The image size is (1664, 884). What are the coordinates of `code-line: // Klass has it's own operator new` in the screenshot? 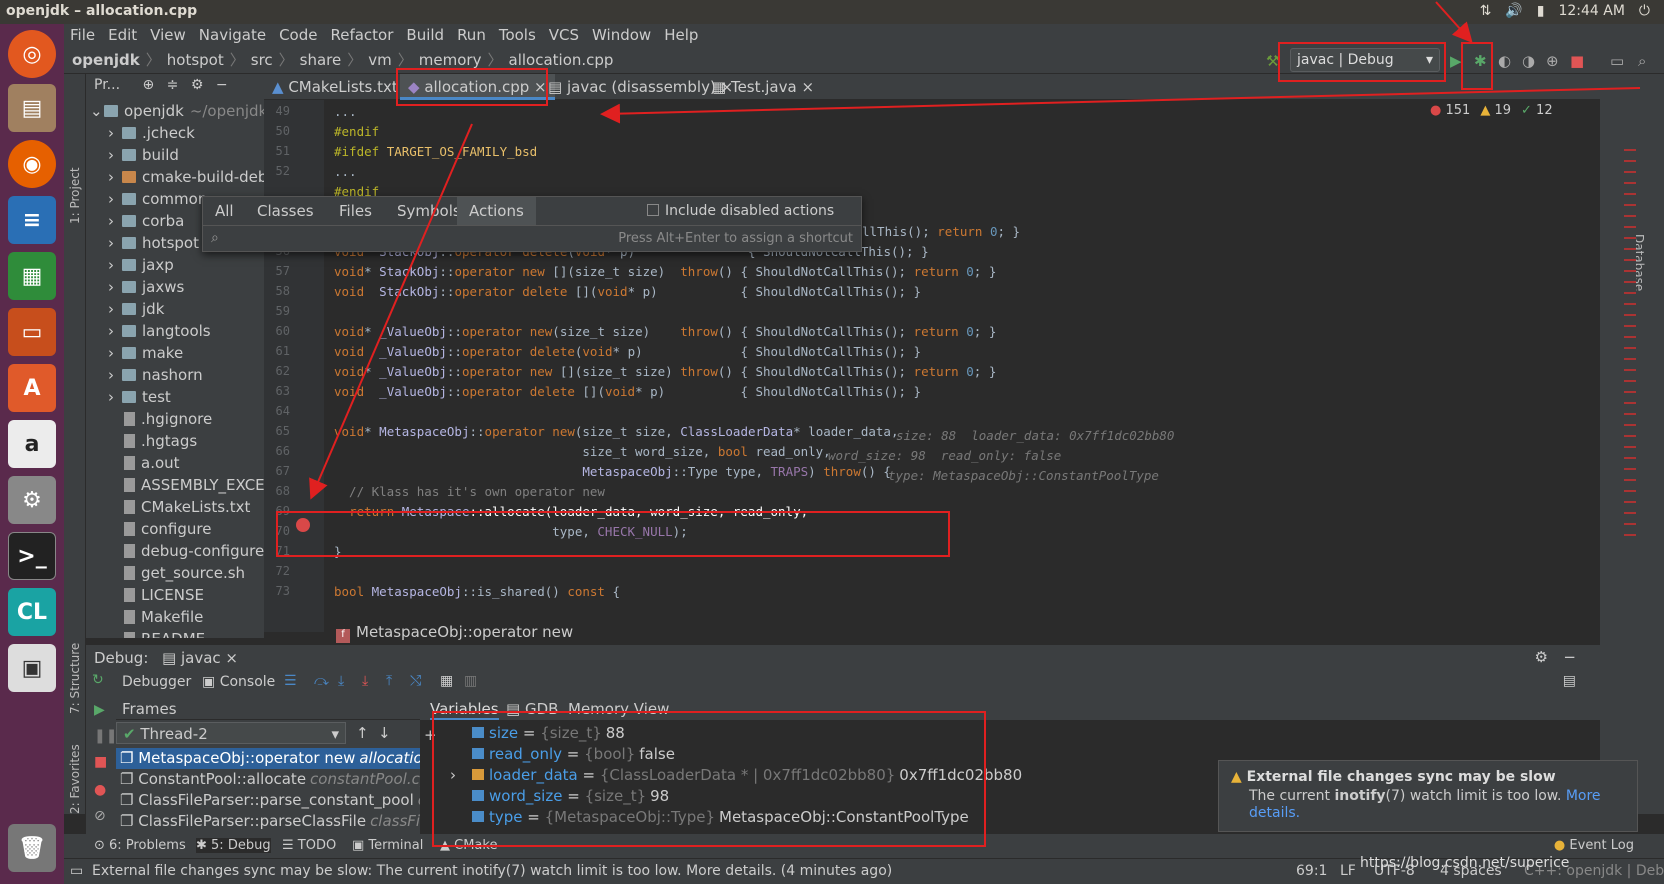 It's located at (469, 494).